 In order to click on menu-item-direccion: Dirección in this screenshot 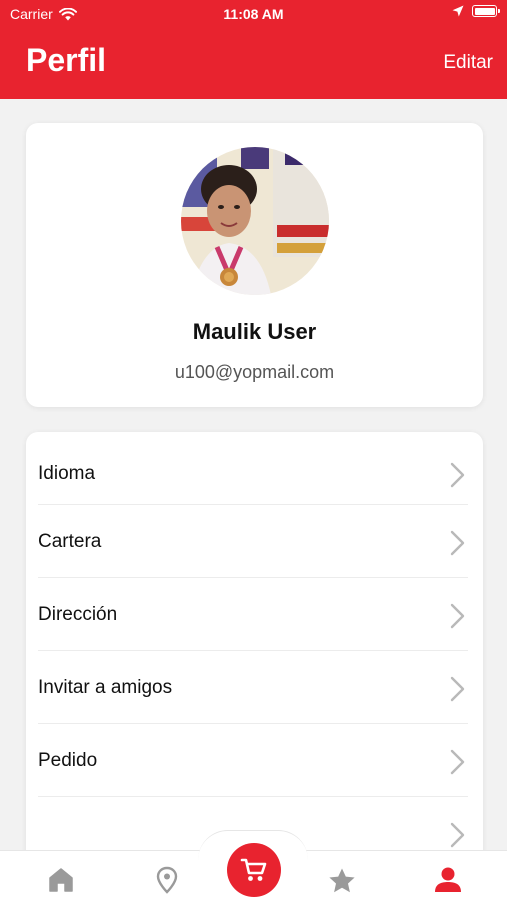, I will do `click(254, 616)`.